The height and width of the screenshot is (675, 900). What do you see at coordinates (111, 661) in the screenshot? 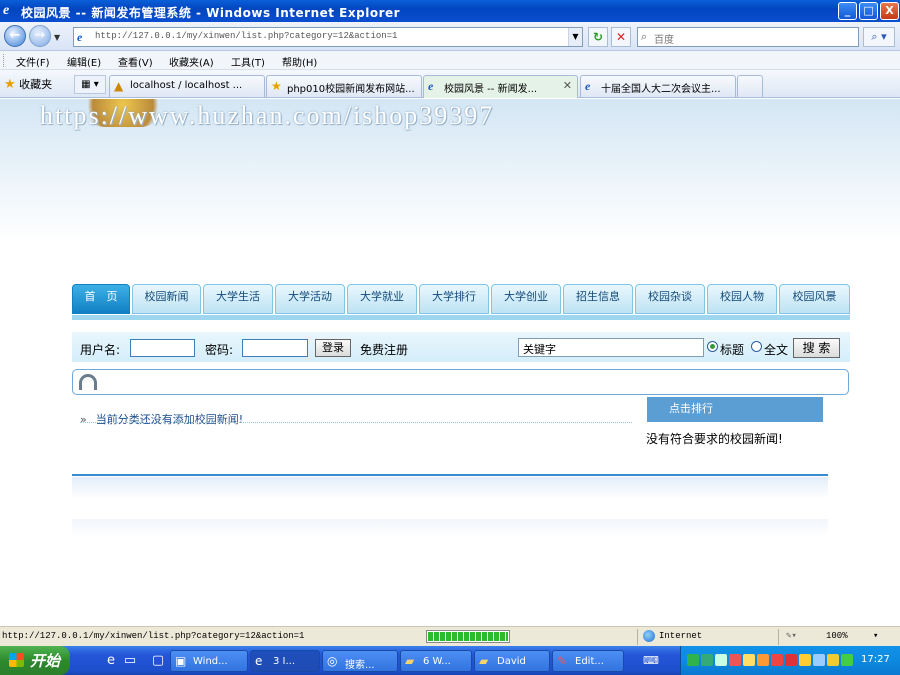
I see `ie-icon: e` at bounding box center [111, 661].